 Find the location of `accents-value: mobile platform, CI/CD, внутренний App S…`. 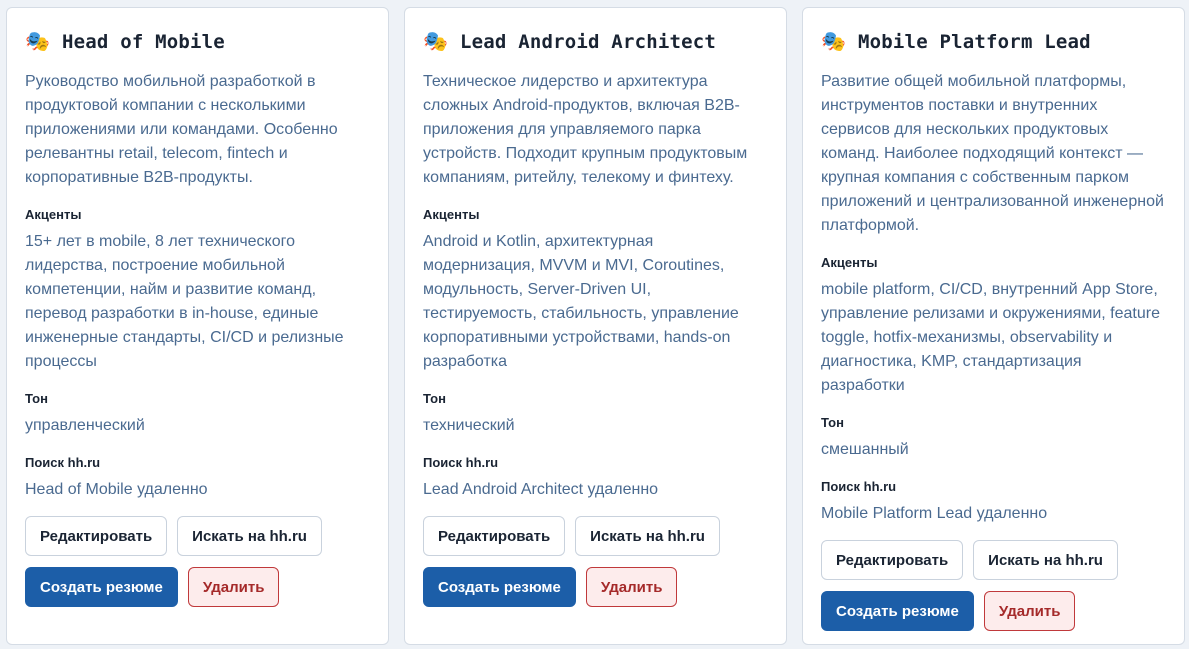

accents-value: mobile platform, CI/CD, внутренний App S… is located at coordinates (990, 337).